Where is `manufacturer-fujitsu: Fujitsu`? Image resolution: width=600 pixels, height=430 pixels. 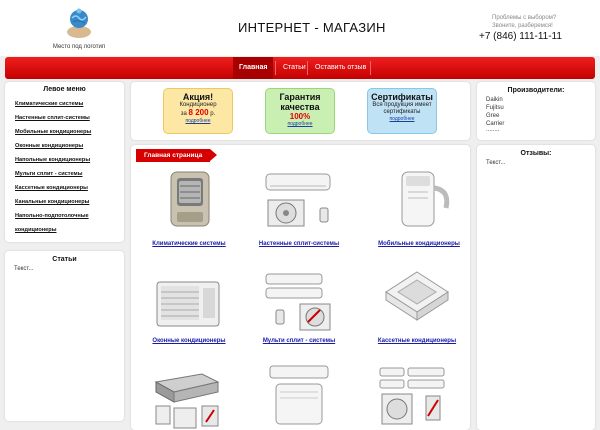
manufacturer-fujitsu: Fujitsu is located at coordinates (495, 108).